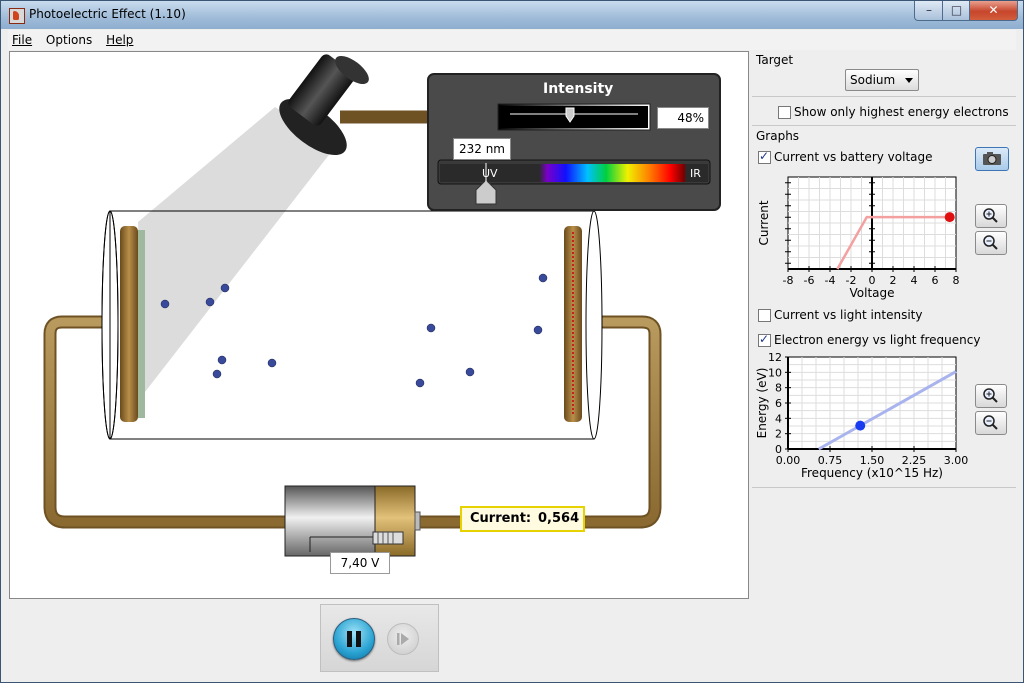 The height and width of the screenshot is (683, 1024). I want to click on y-tick-label: 10, so click(775, 372).